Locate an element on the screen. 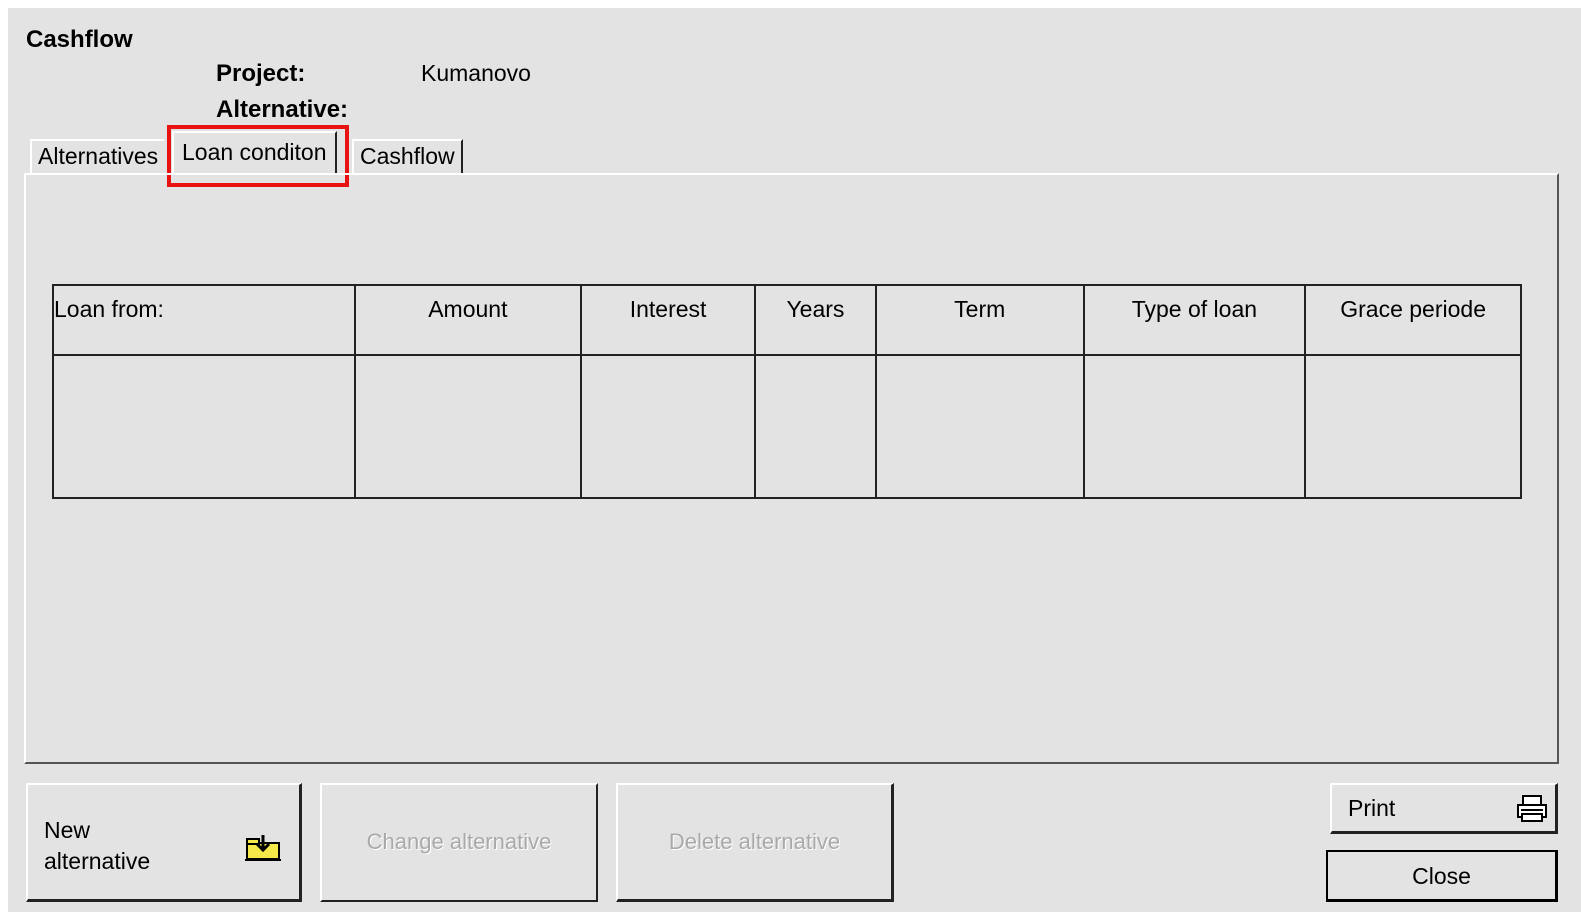 The width and height of the screenshot is (1581, 912). print-button: Print is located at coordinates (1444, 808).